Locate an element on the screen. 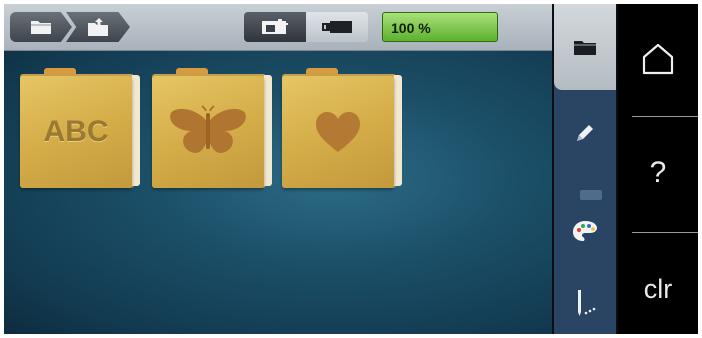  top-toolbar: 100 % is located at coordinates (278, 27).